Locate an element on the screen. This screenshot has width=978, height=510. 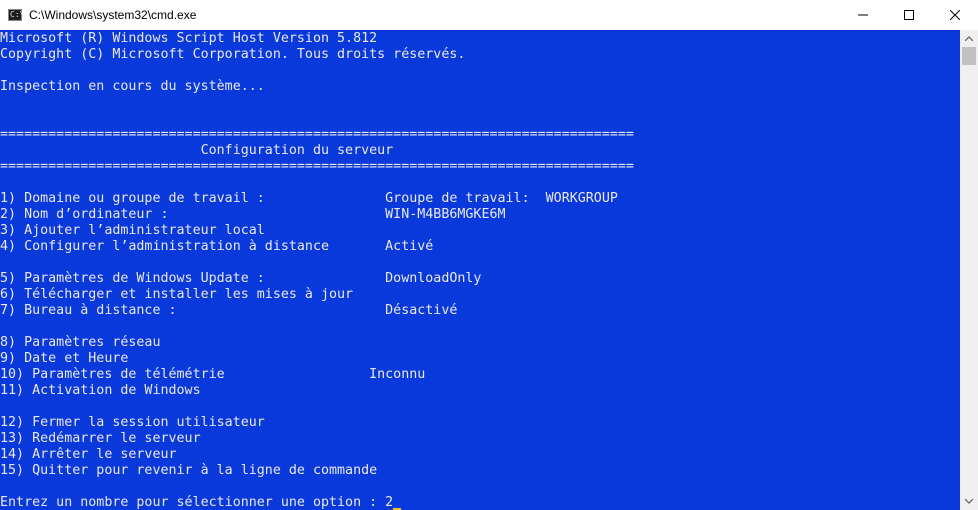
console-line: 3) Ajouter l’administrateur local is located at coordinates (132, 230).